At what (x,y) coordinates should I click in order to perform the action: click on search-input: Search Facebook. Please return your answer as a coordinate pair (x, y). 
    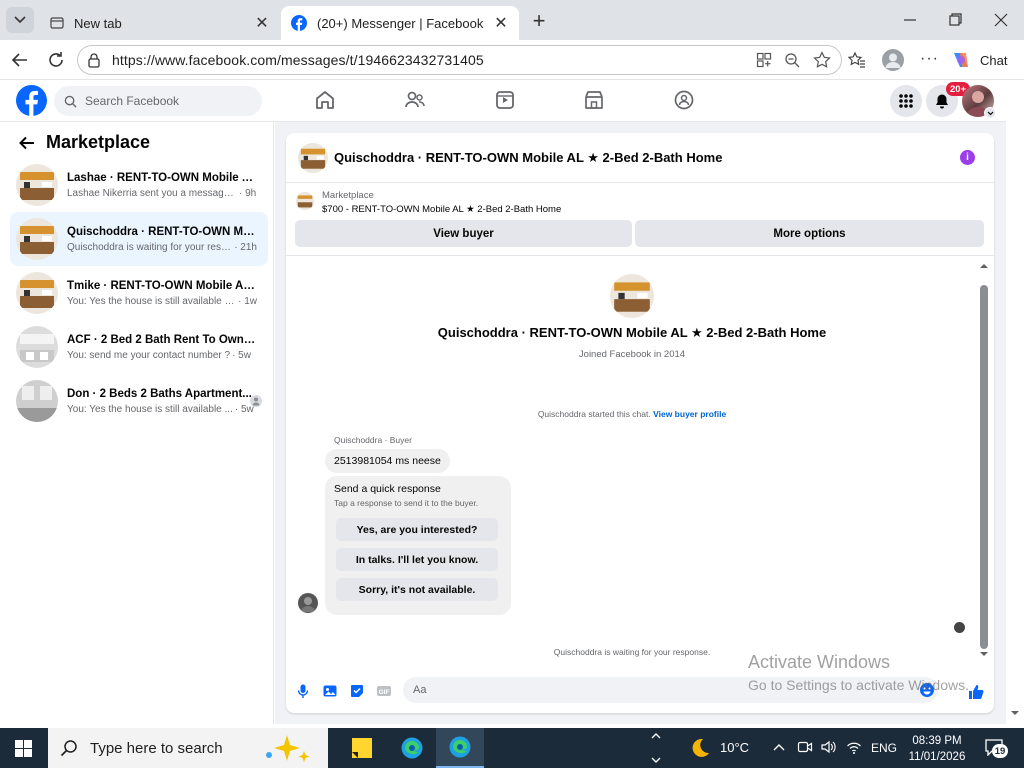
    Looking at the image, I should click on (158, 101).